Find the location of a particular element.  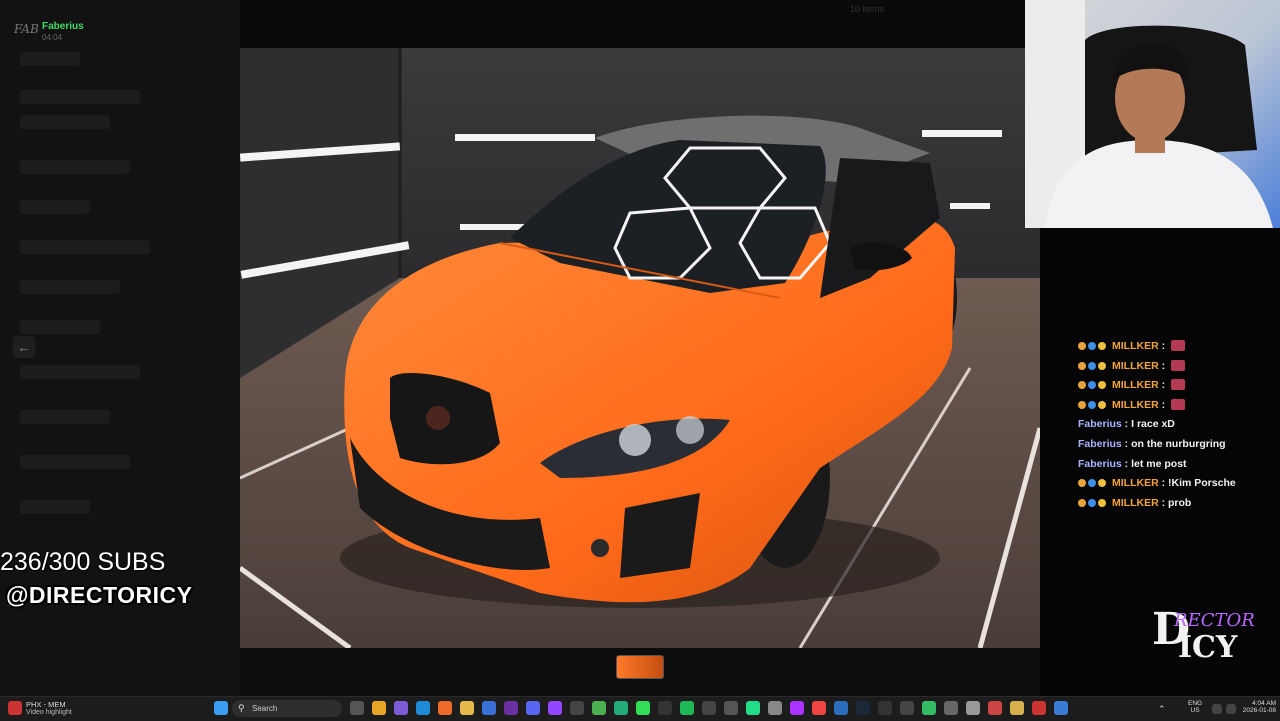

language-indicator: ENG US is located at coordinates (1195, 707).